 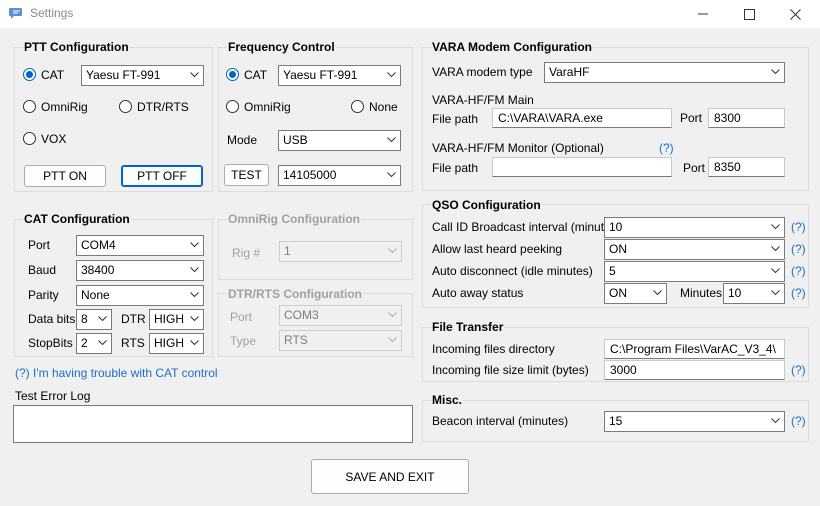 I want to click on freq-cat-select: Yaesu FT-991, so click(x=339, y=75).